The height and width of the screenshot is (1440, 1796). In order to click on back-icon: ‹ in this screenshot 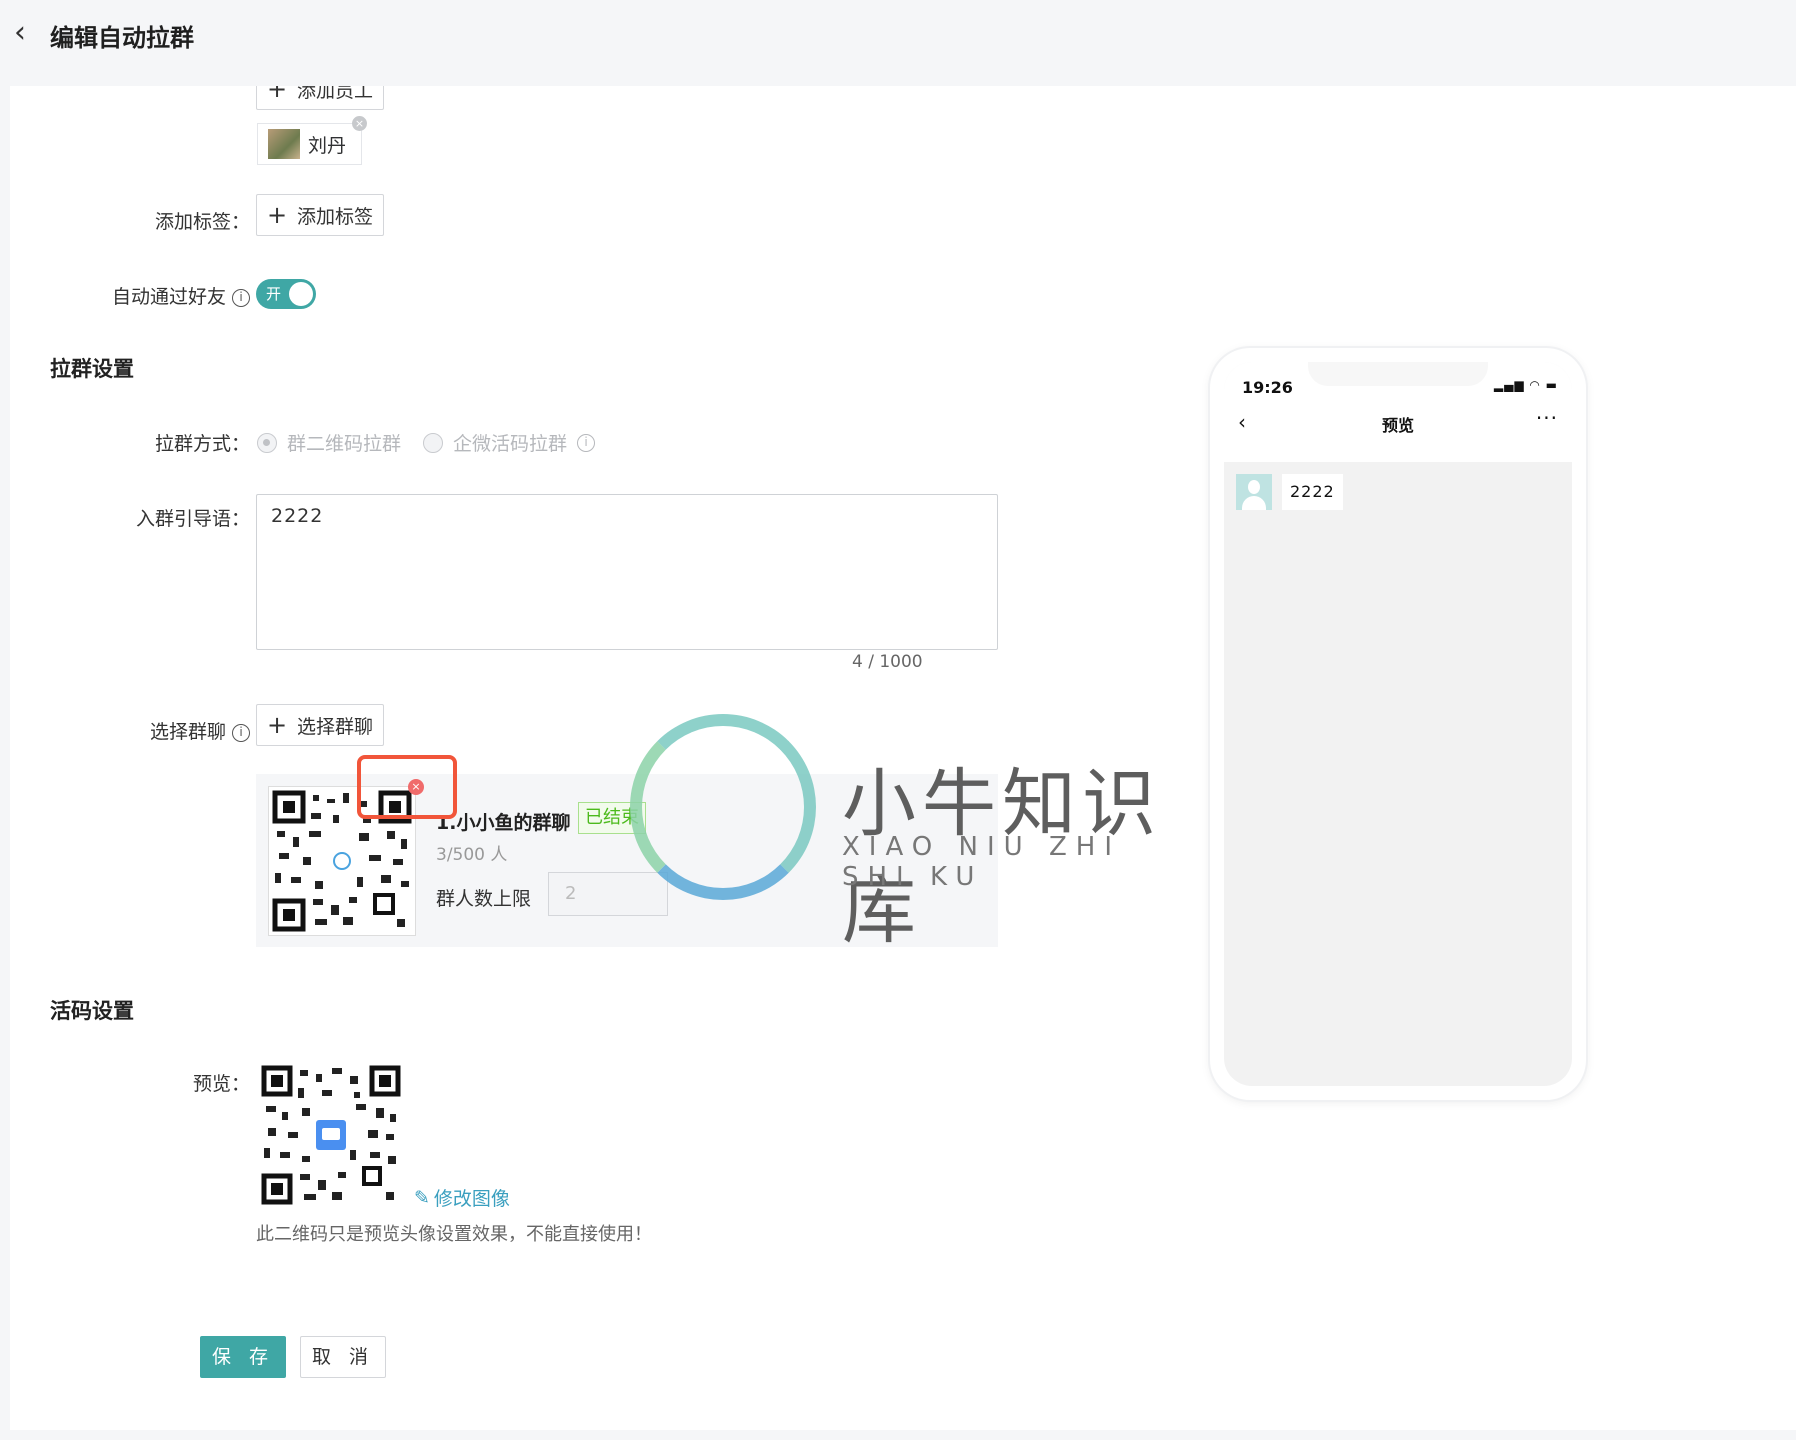, I will do `click(29, 33)`.